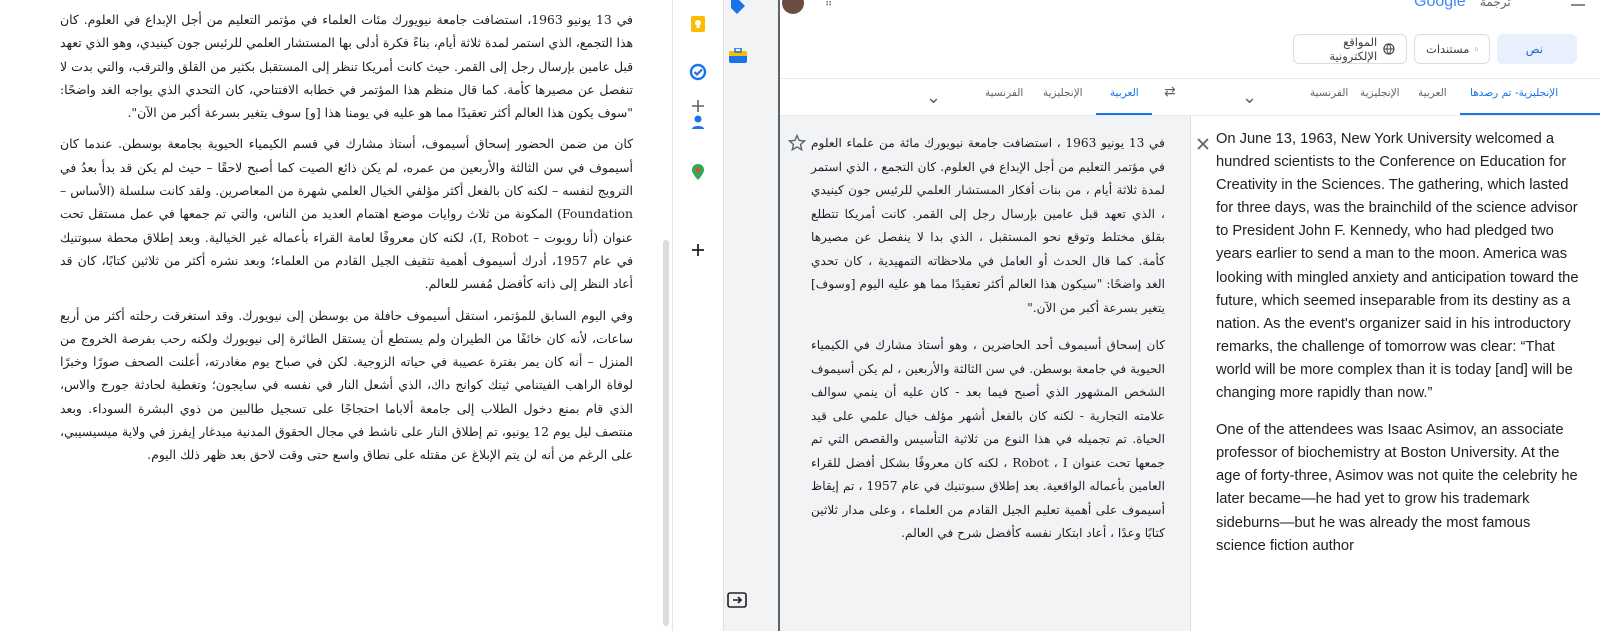  What do you see at coordinates (1389, 49) in the screenshot?
I see `globe-icon` at bounding box center [1389, 49].